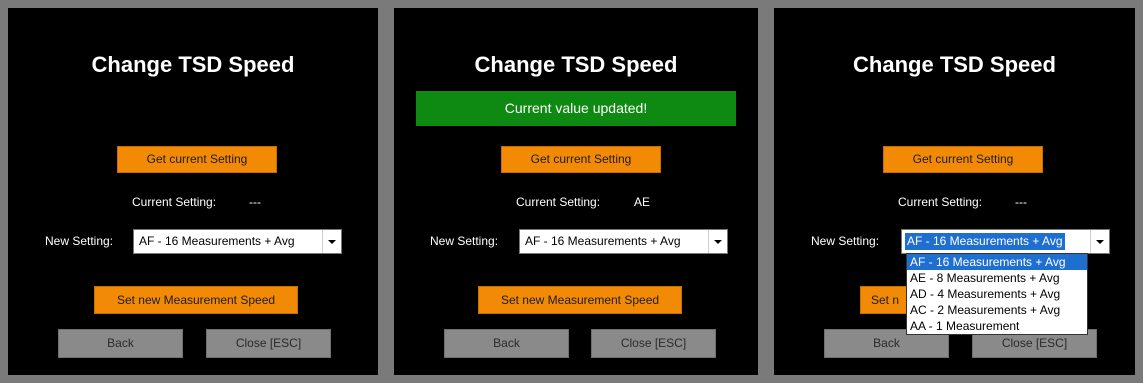 The width and height of the screenshot is (1143, 383). I want to click on success-banner: Current value updated!, so click(576, 108).